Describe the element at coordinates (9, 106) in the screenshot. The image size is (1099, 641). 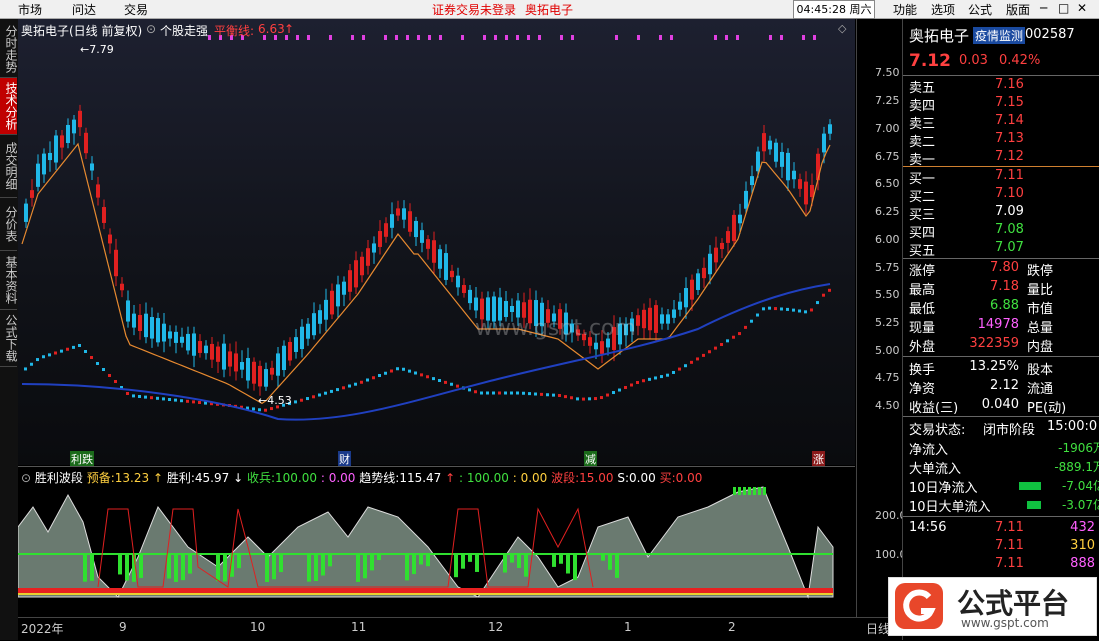
I see `tab-1: 技术分析` at that location.